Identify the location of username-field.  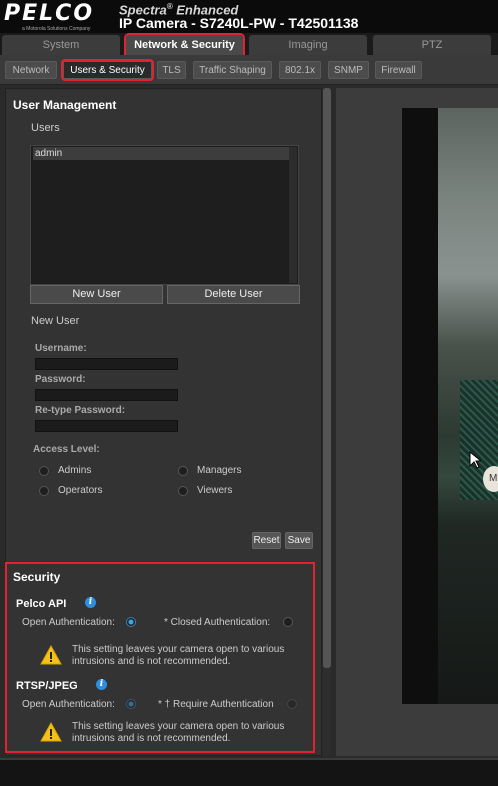
(106, 364).